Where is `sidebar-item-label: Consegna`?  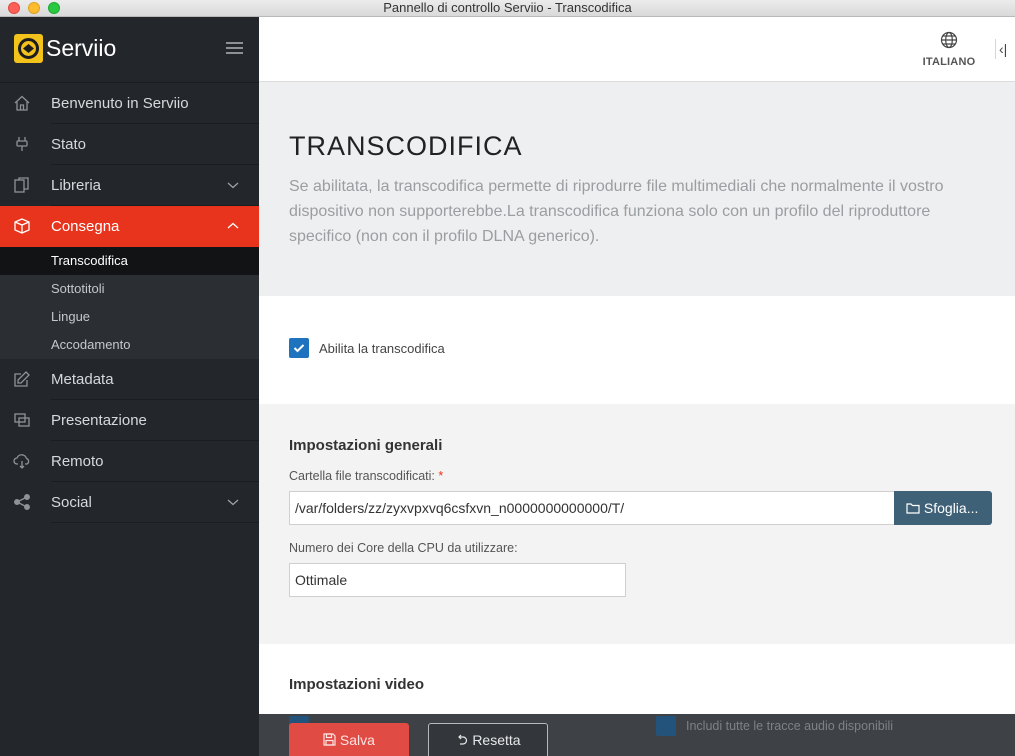 sidebar-item-label: Consegna is located at coordinates (85, 226).